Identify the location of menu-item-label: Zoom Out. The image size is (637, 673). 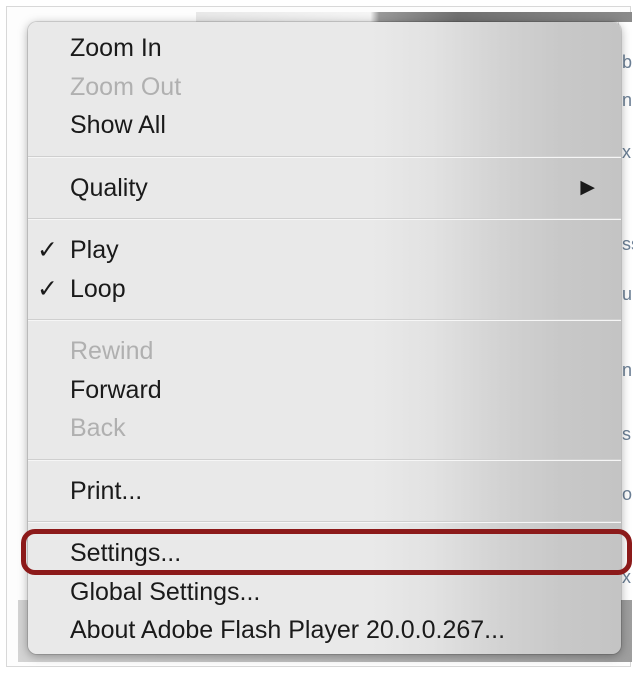
(126, 86).